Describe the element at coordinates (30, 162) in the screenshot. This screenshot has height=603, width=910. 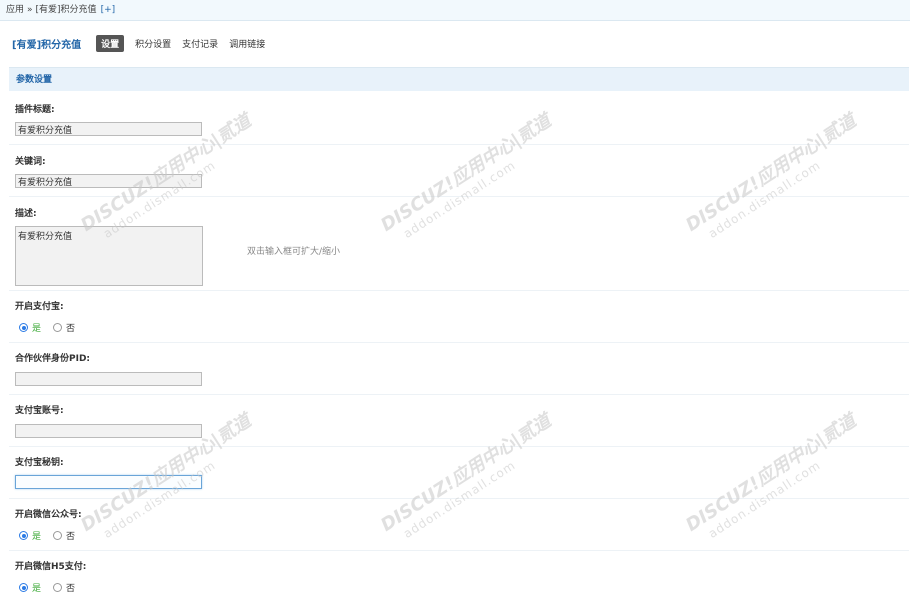
I see `keywords-label: 关键词:` at that location.